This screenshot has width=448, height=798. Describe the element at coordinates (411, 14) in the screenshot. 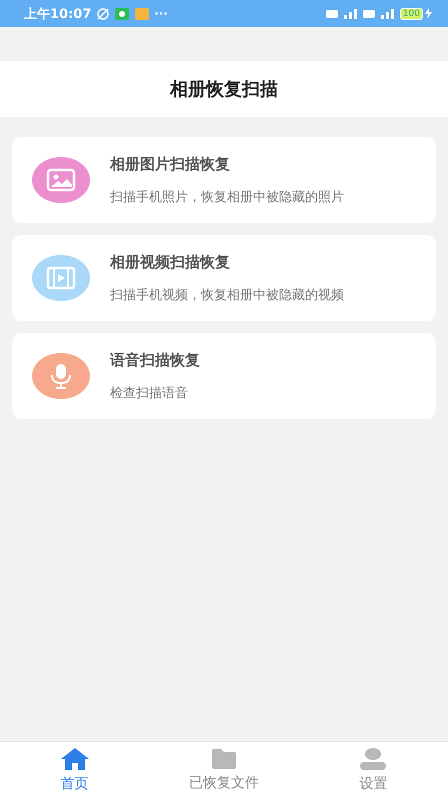

I see `battery-level: 100` at that location.